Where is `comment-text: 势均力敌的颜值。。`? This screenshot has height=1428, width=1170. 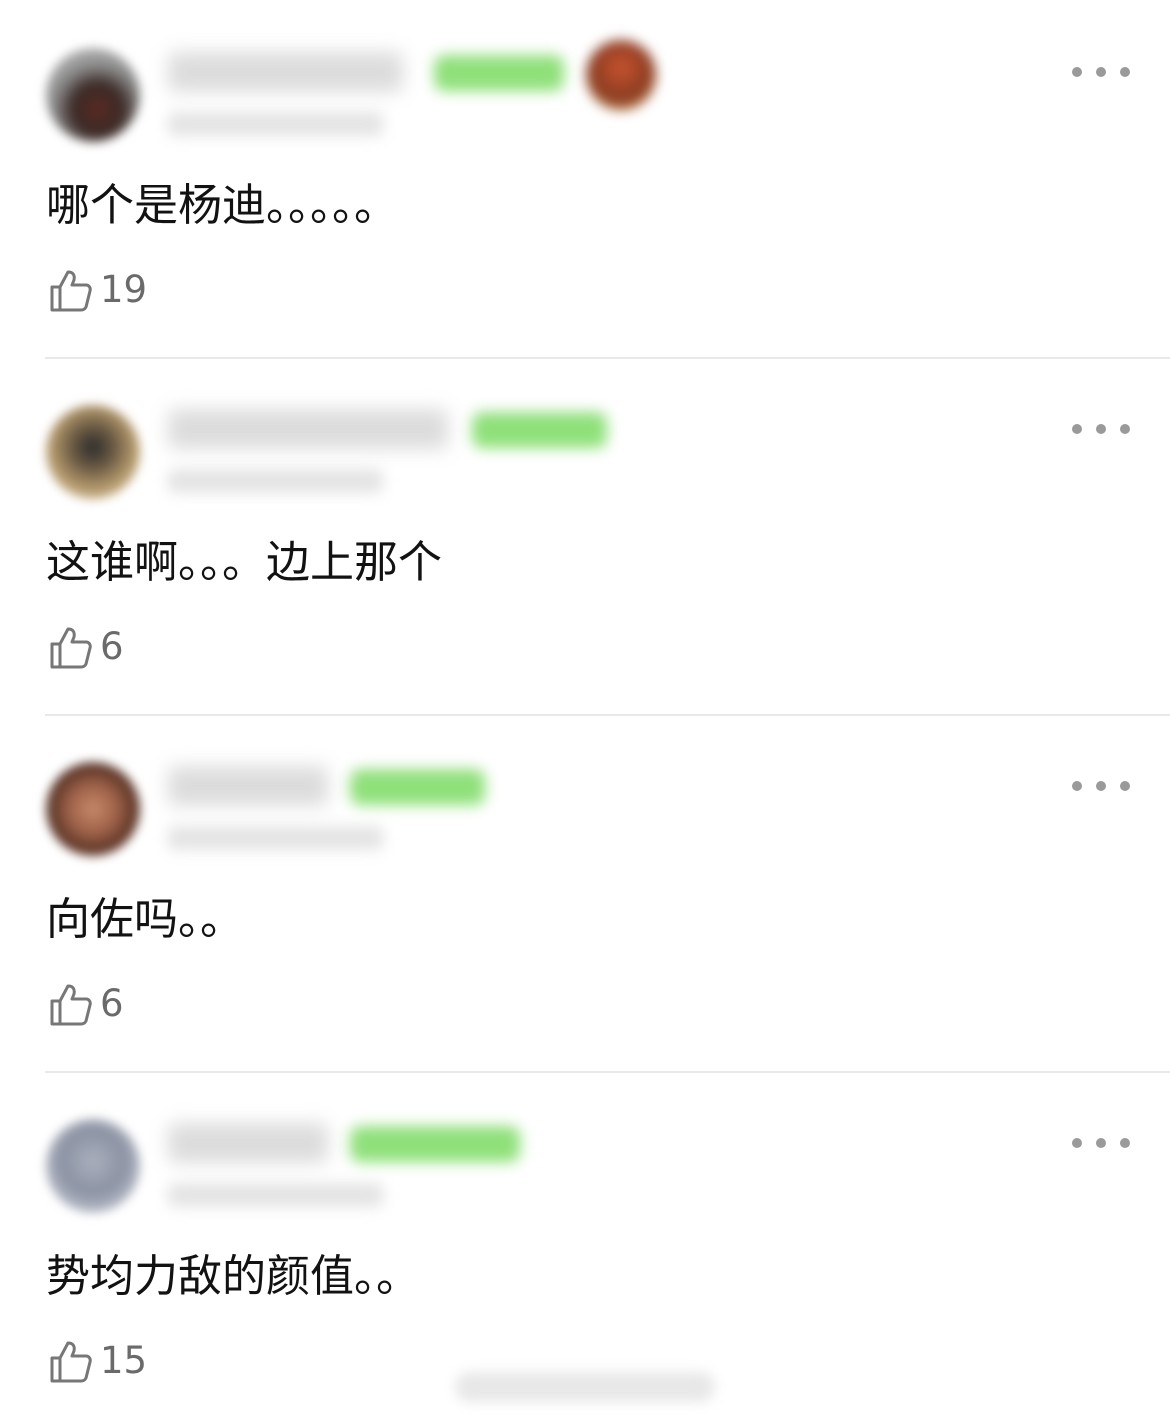
comment-text: 势均力敌的颜值。。 is located at coordinates (233, 1276).